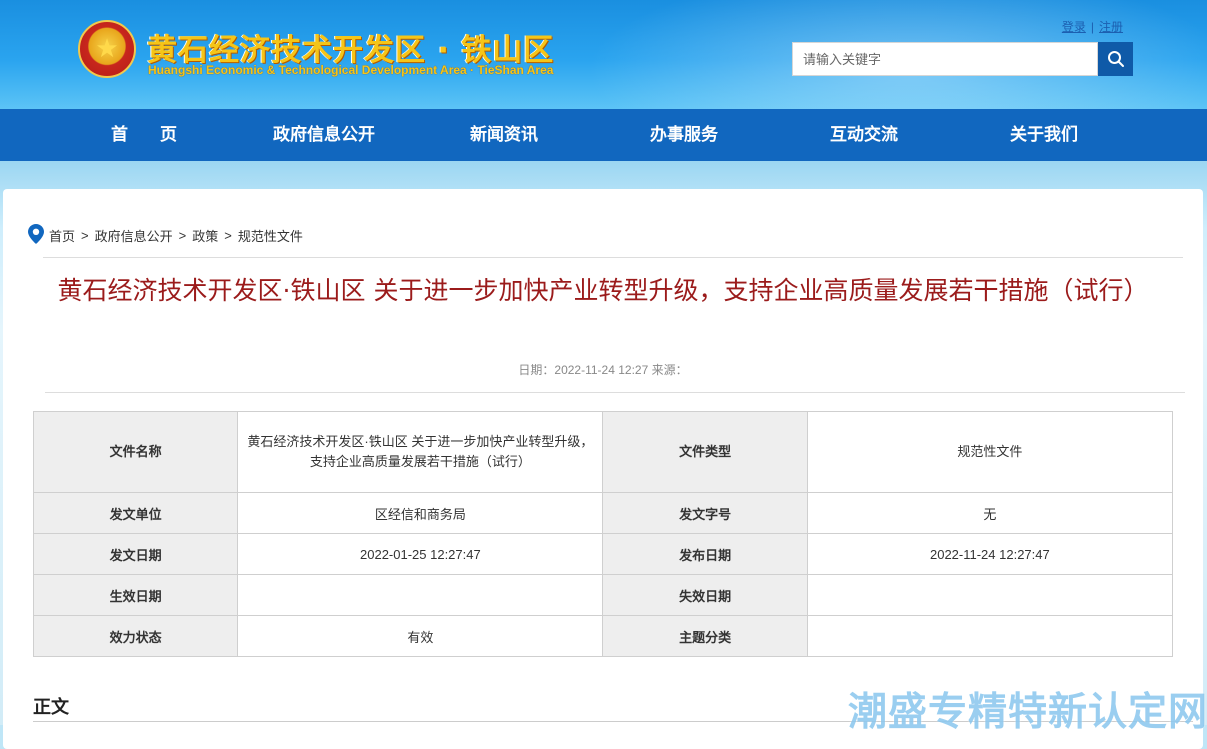  I want to click on breadcrumb-gov-info: 政府信息公开, so click(134, 235).